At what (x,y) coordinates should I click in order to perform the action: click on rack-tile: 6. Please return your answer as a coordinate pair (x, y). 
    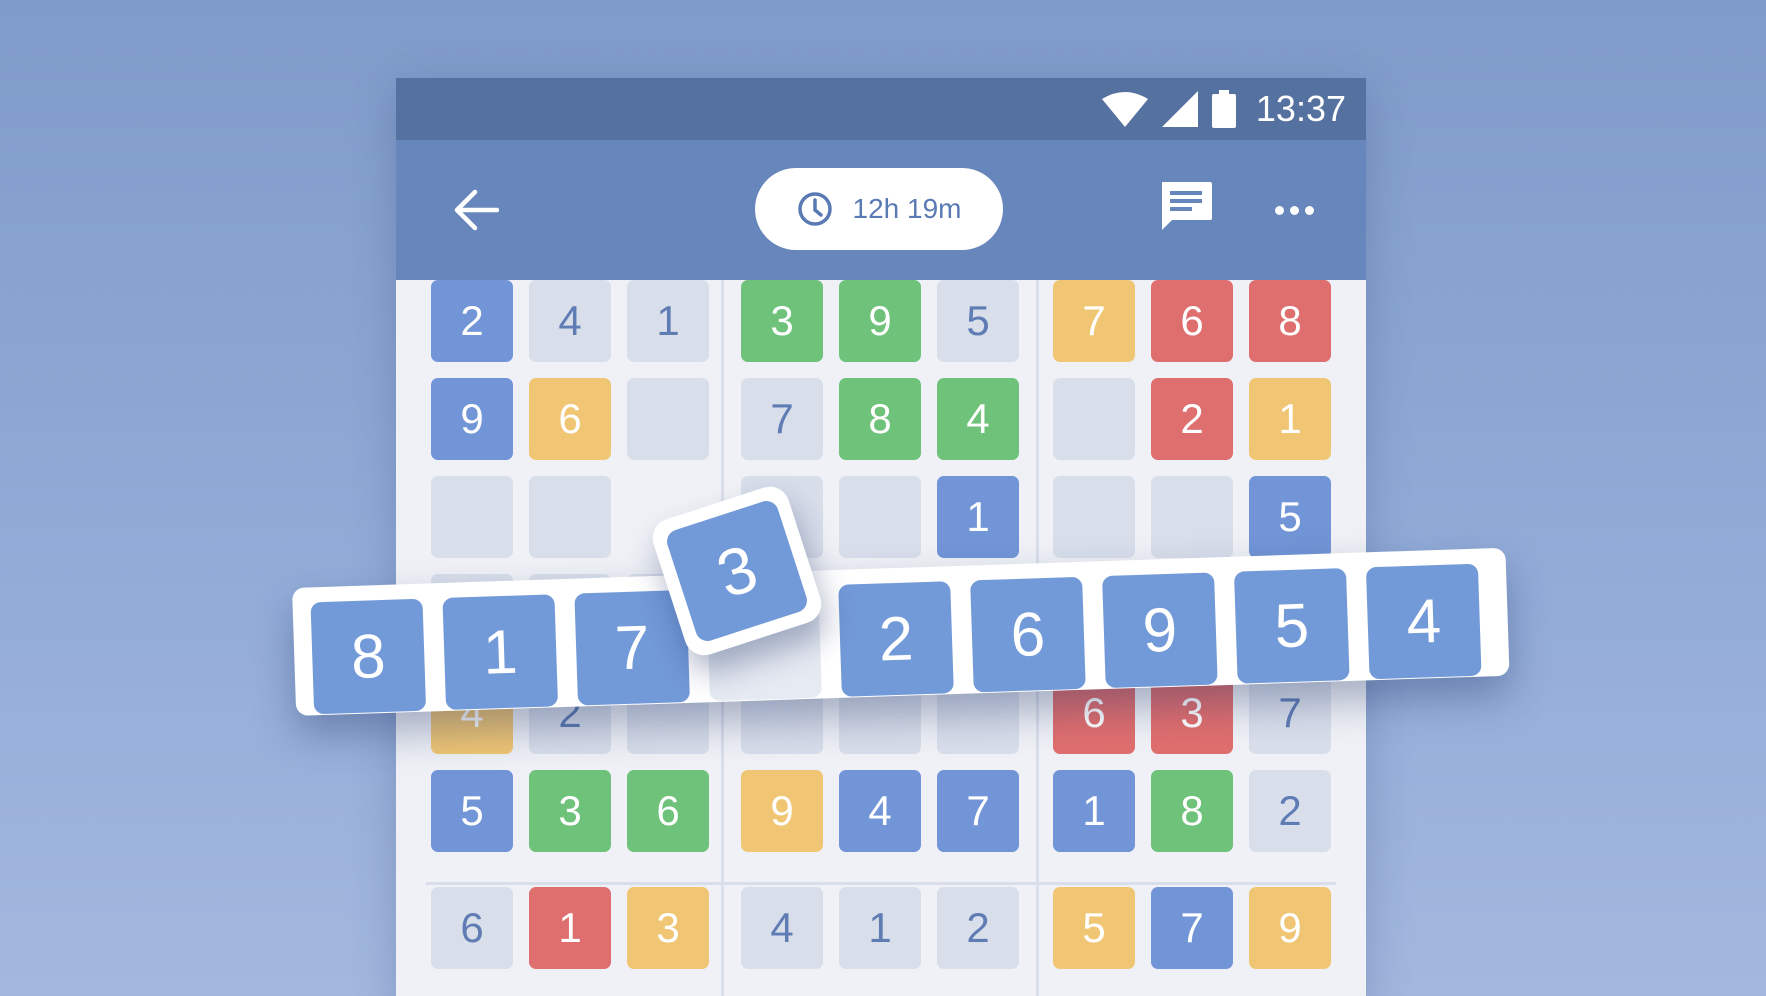
    Looking at the image, I should click on (1028, 634).